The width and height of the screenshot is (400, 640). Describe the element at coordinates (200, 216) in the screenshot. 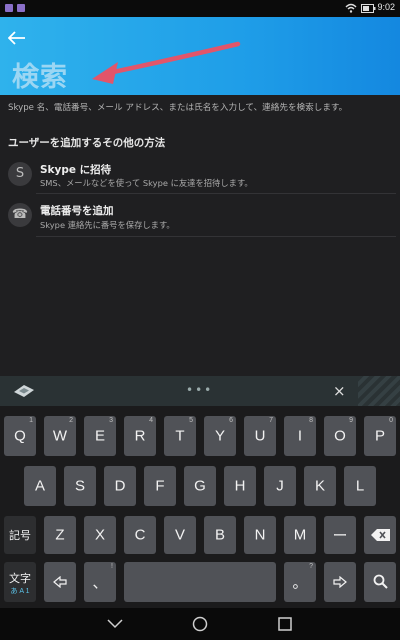

I see `add-phone-option: ☎ 電話番号を追加 Skype 連絡先に番号を保存します。` at that location.